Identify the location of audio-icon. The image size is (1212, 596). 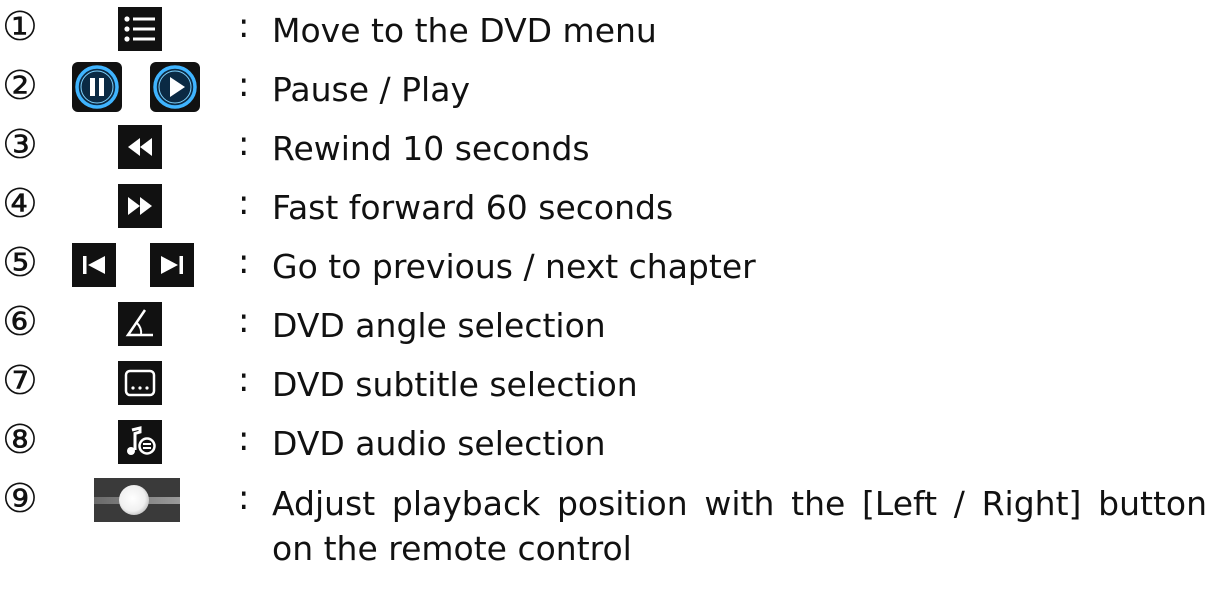
(140, 442).